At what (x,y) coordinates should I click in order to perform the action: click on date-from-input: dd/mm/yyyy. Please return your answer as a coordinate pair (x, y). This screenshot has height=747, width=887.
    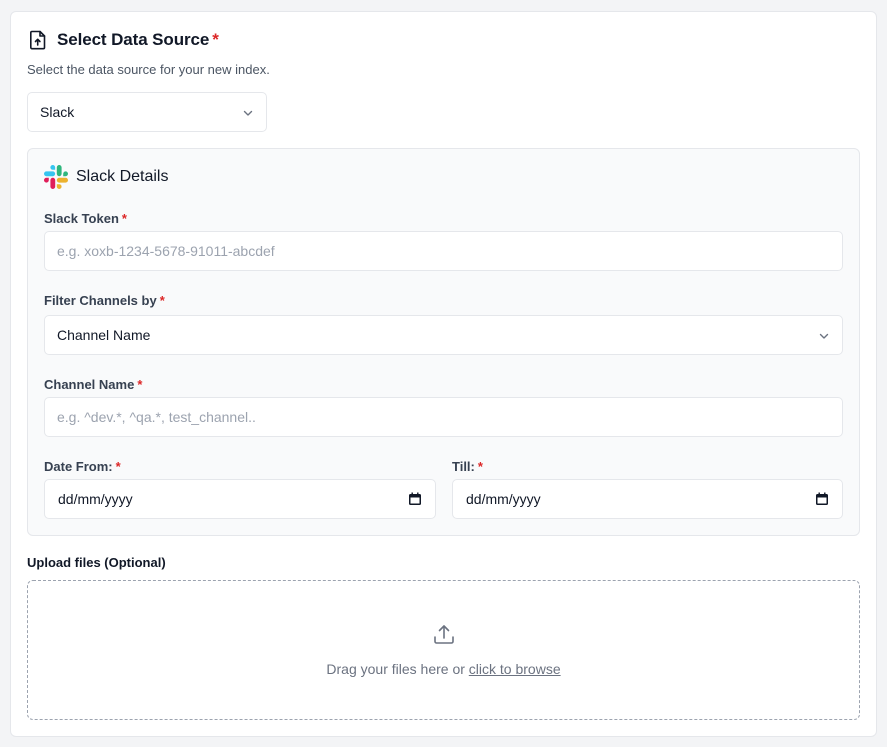
    Looking at the image, I should click on (240, 499).